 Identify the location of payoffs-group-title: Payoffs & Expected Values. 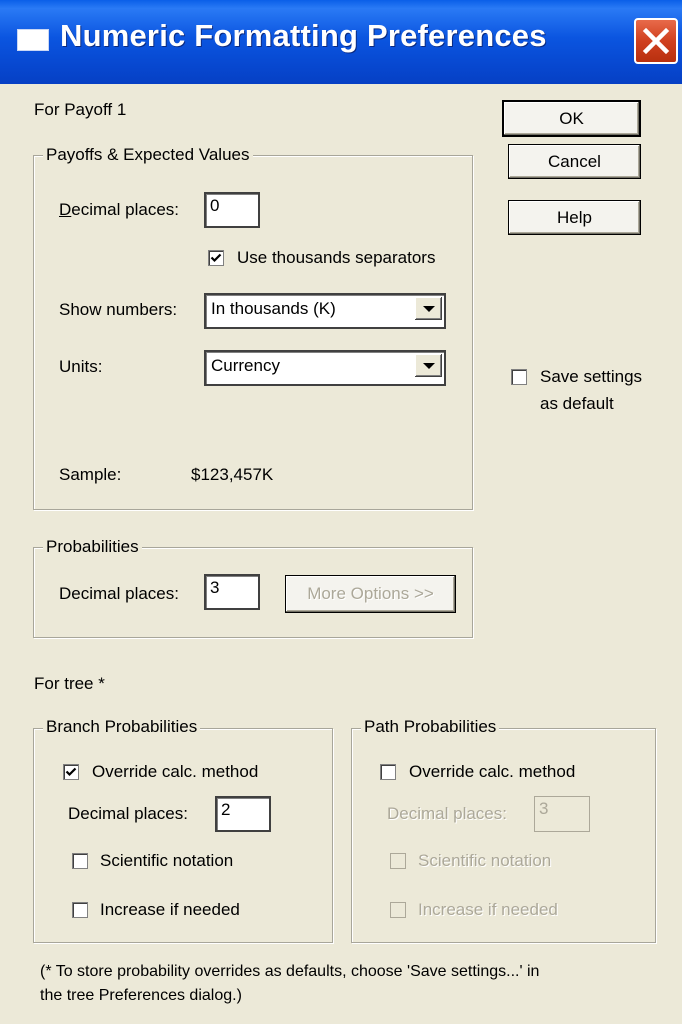
(148, 155).